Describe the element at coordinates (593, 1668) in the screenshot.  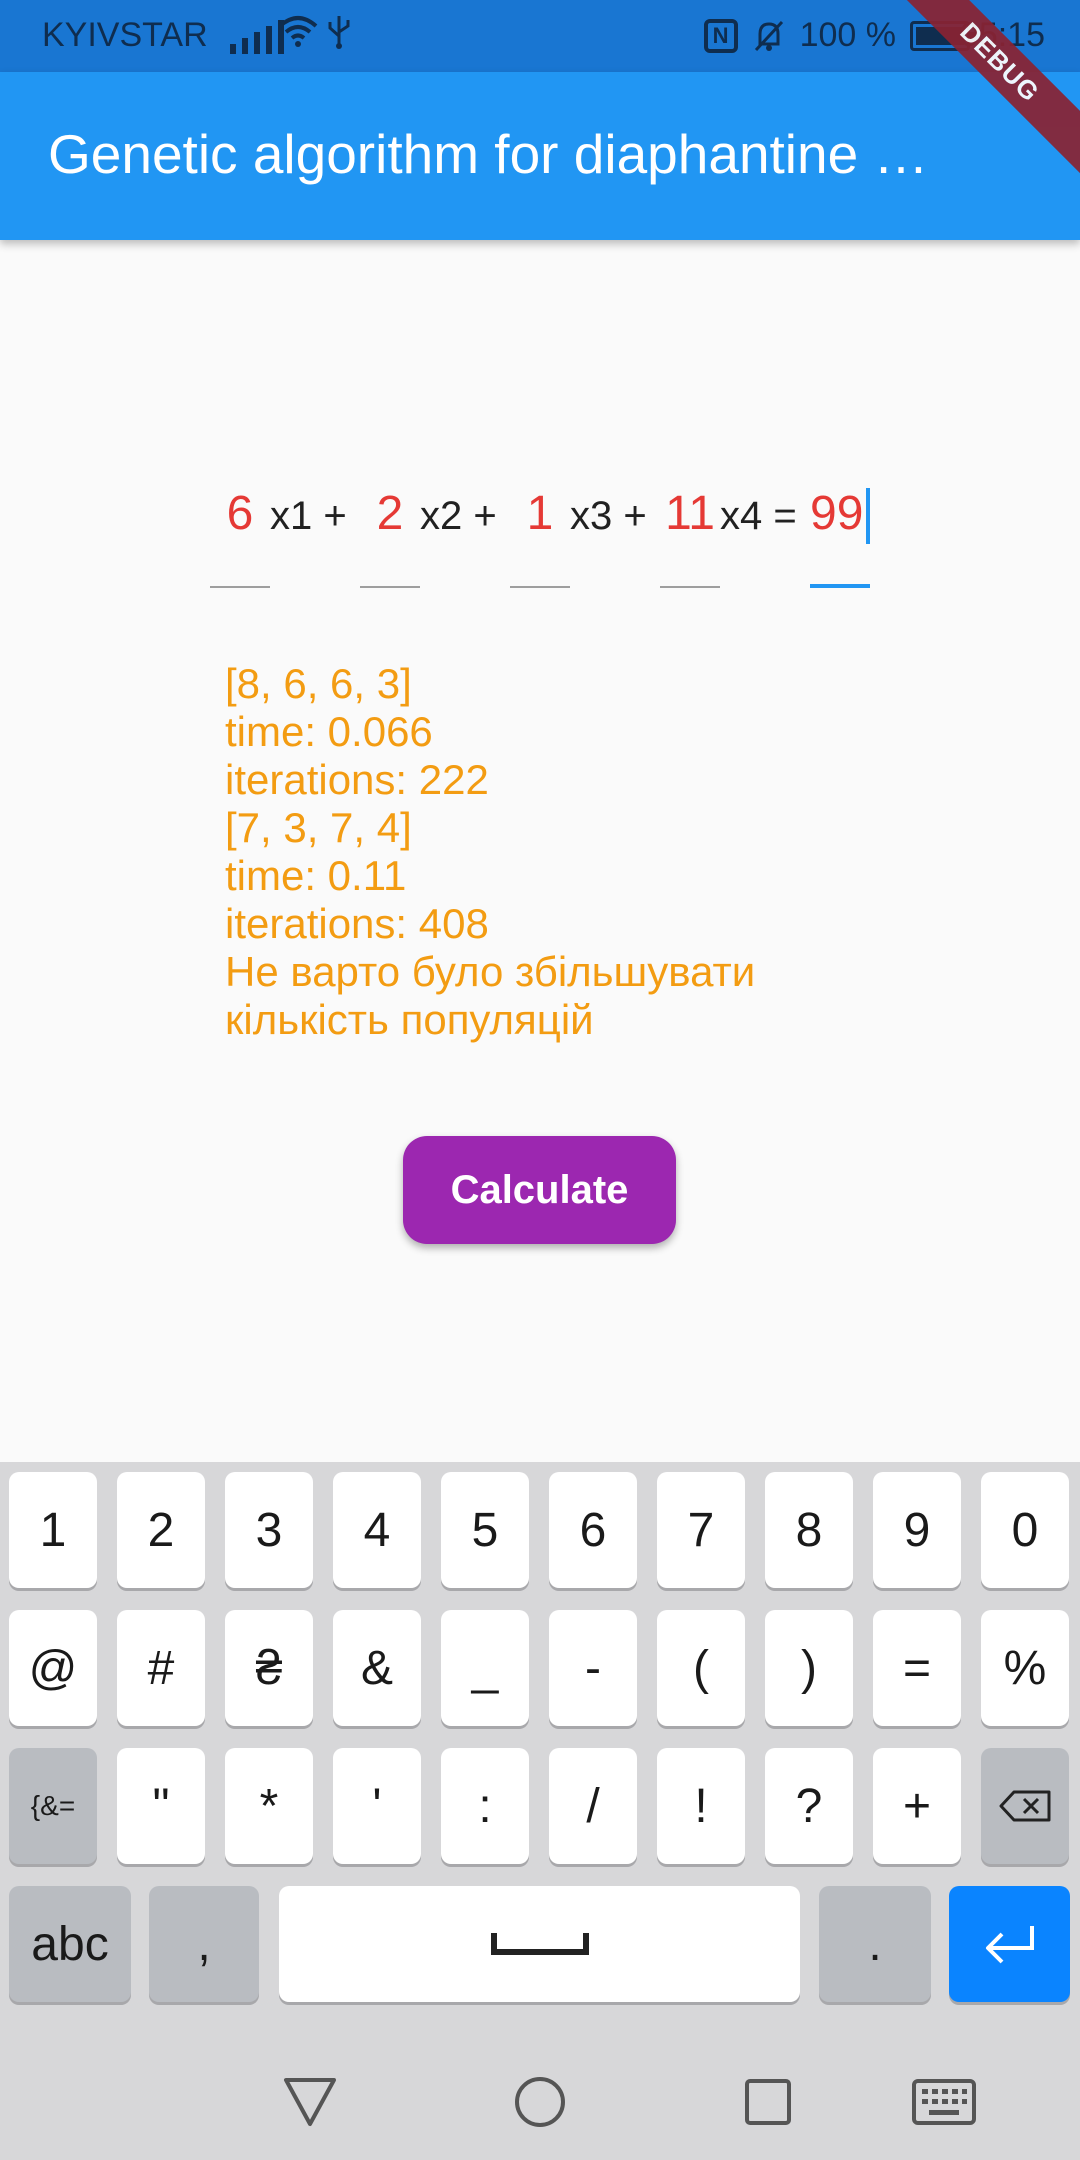
I see `key-symbol: -` at that location.